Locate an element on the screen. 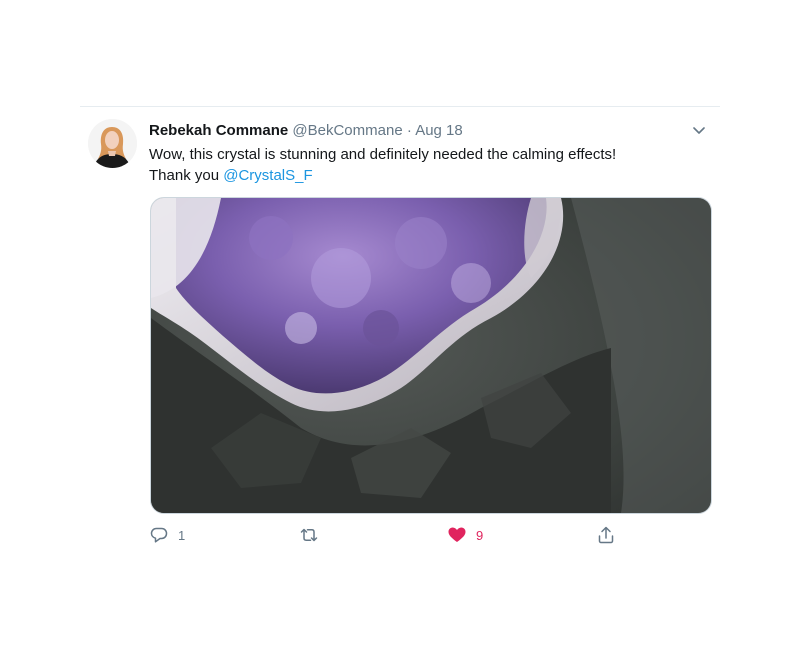 The height and width of the screenshot is (662, 800). tweet-text-line-2: Thank you @CrystalS_F is located at coordinates (429, 175).